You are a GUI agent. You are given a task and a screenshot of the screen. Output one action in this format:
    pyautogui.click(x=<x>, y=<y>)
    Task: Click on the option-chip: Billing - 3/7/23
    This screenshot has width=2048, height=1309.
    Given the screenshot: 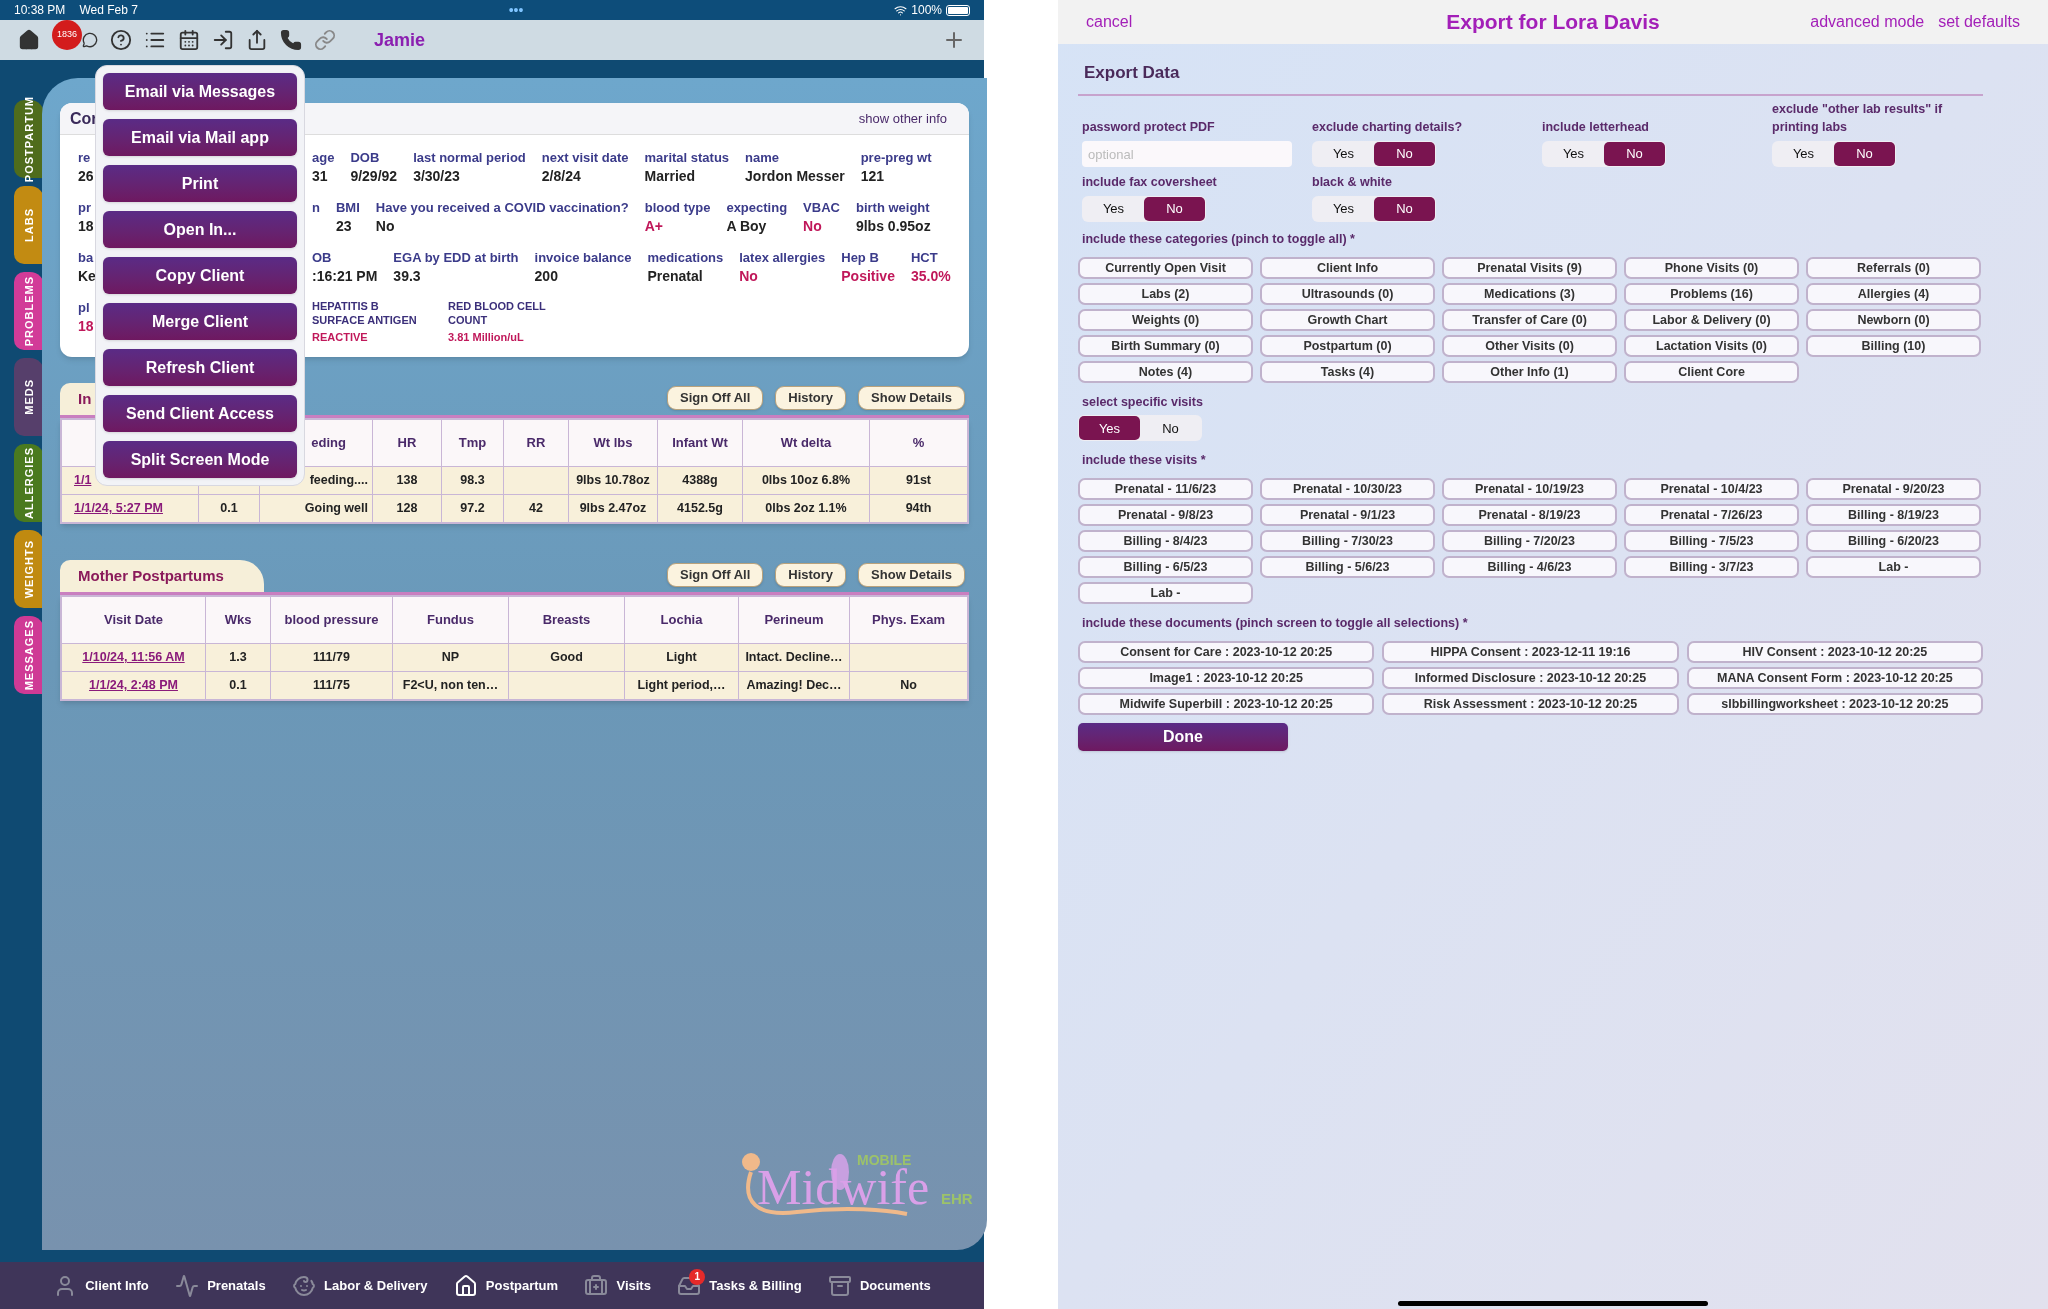 What is the action you would take?
    pyautogui.click(x=1711, y=567)
    